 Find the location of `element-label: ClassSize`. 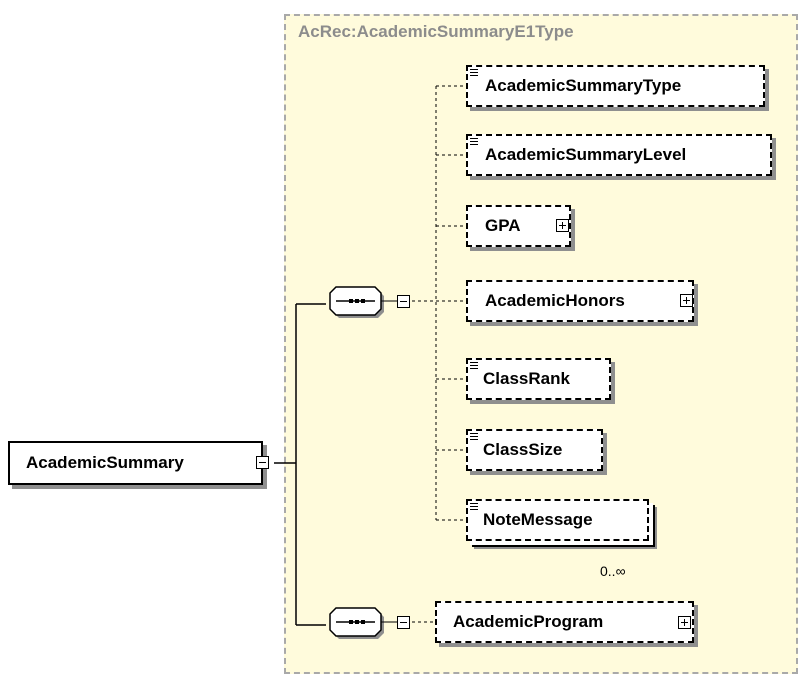

element-label: ClassSize is located at coordinates (523, 449).